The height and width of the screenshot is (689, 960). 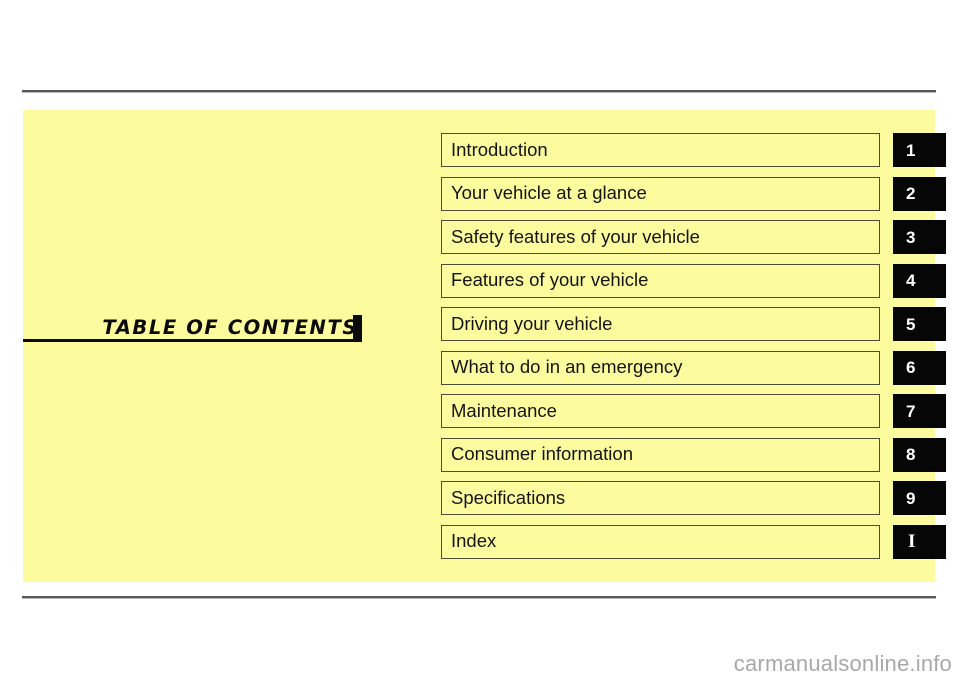 What do you see at coordinates (660, 193) in the screenshot?
I see `chapter-label-box: Your vehicle at a glance` at bounding box center [660, 193].